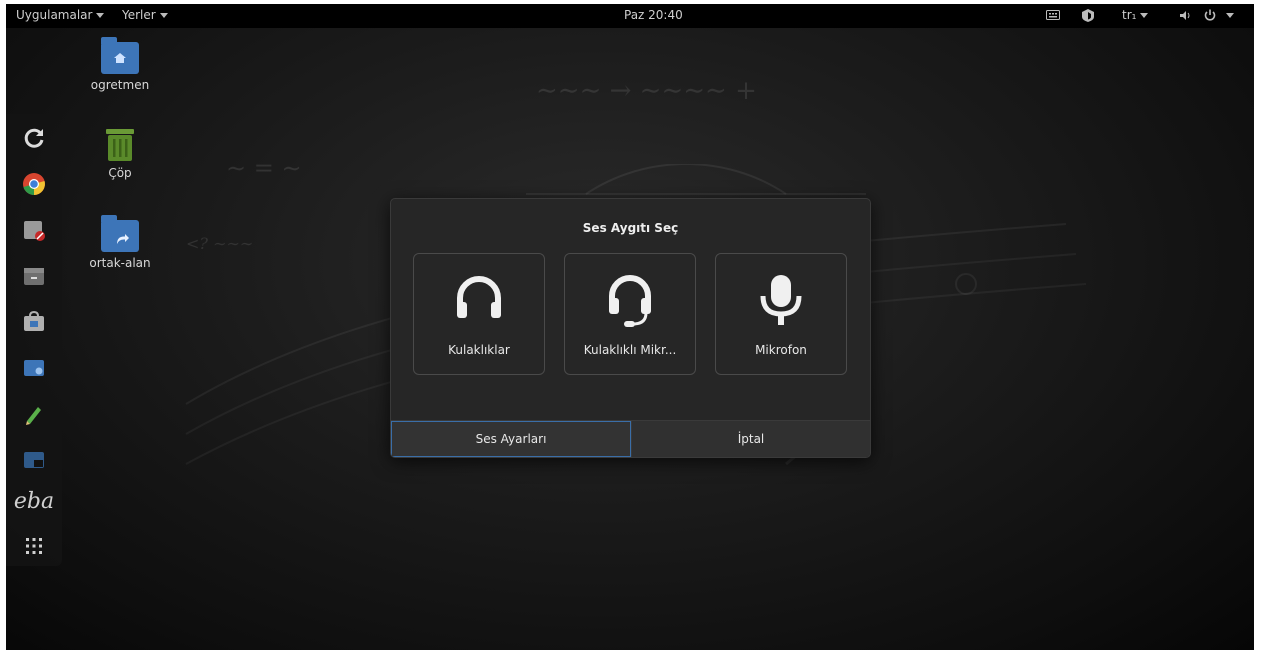 Image resolution: width=1261 pixels, height=652 pixels. What do you see at coordinates (54, 15) in the screenshot?
I see `applications-label: Uygulamalar` at bounding box center [54, 15].